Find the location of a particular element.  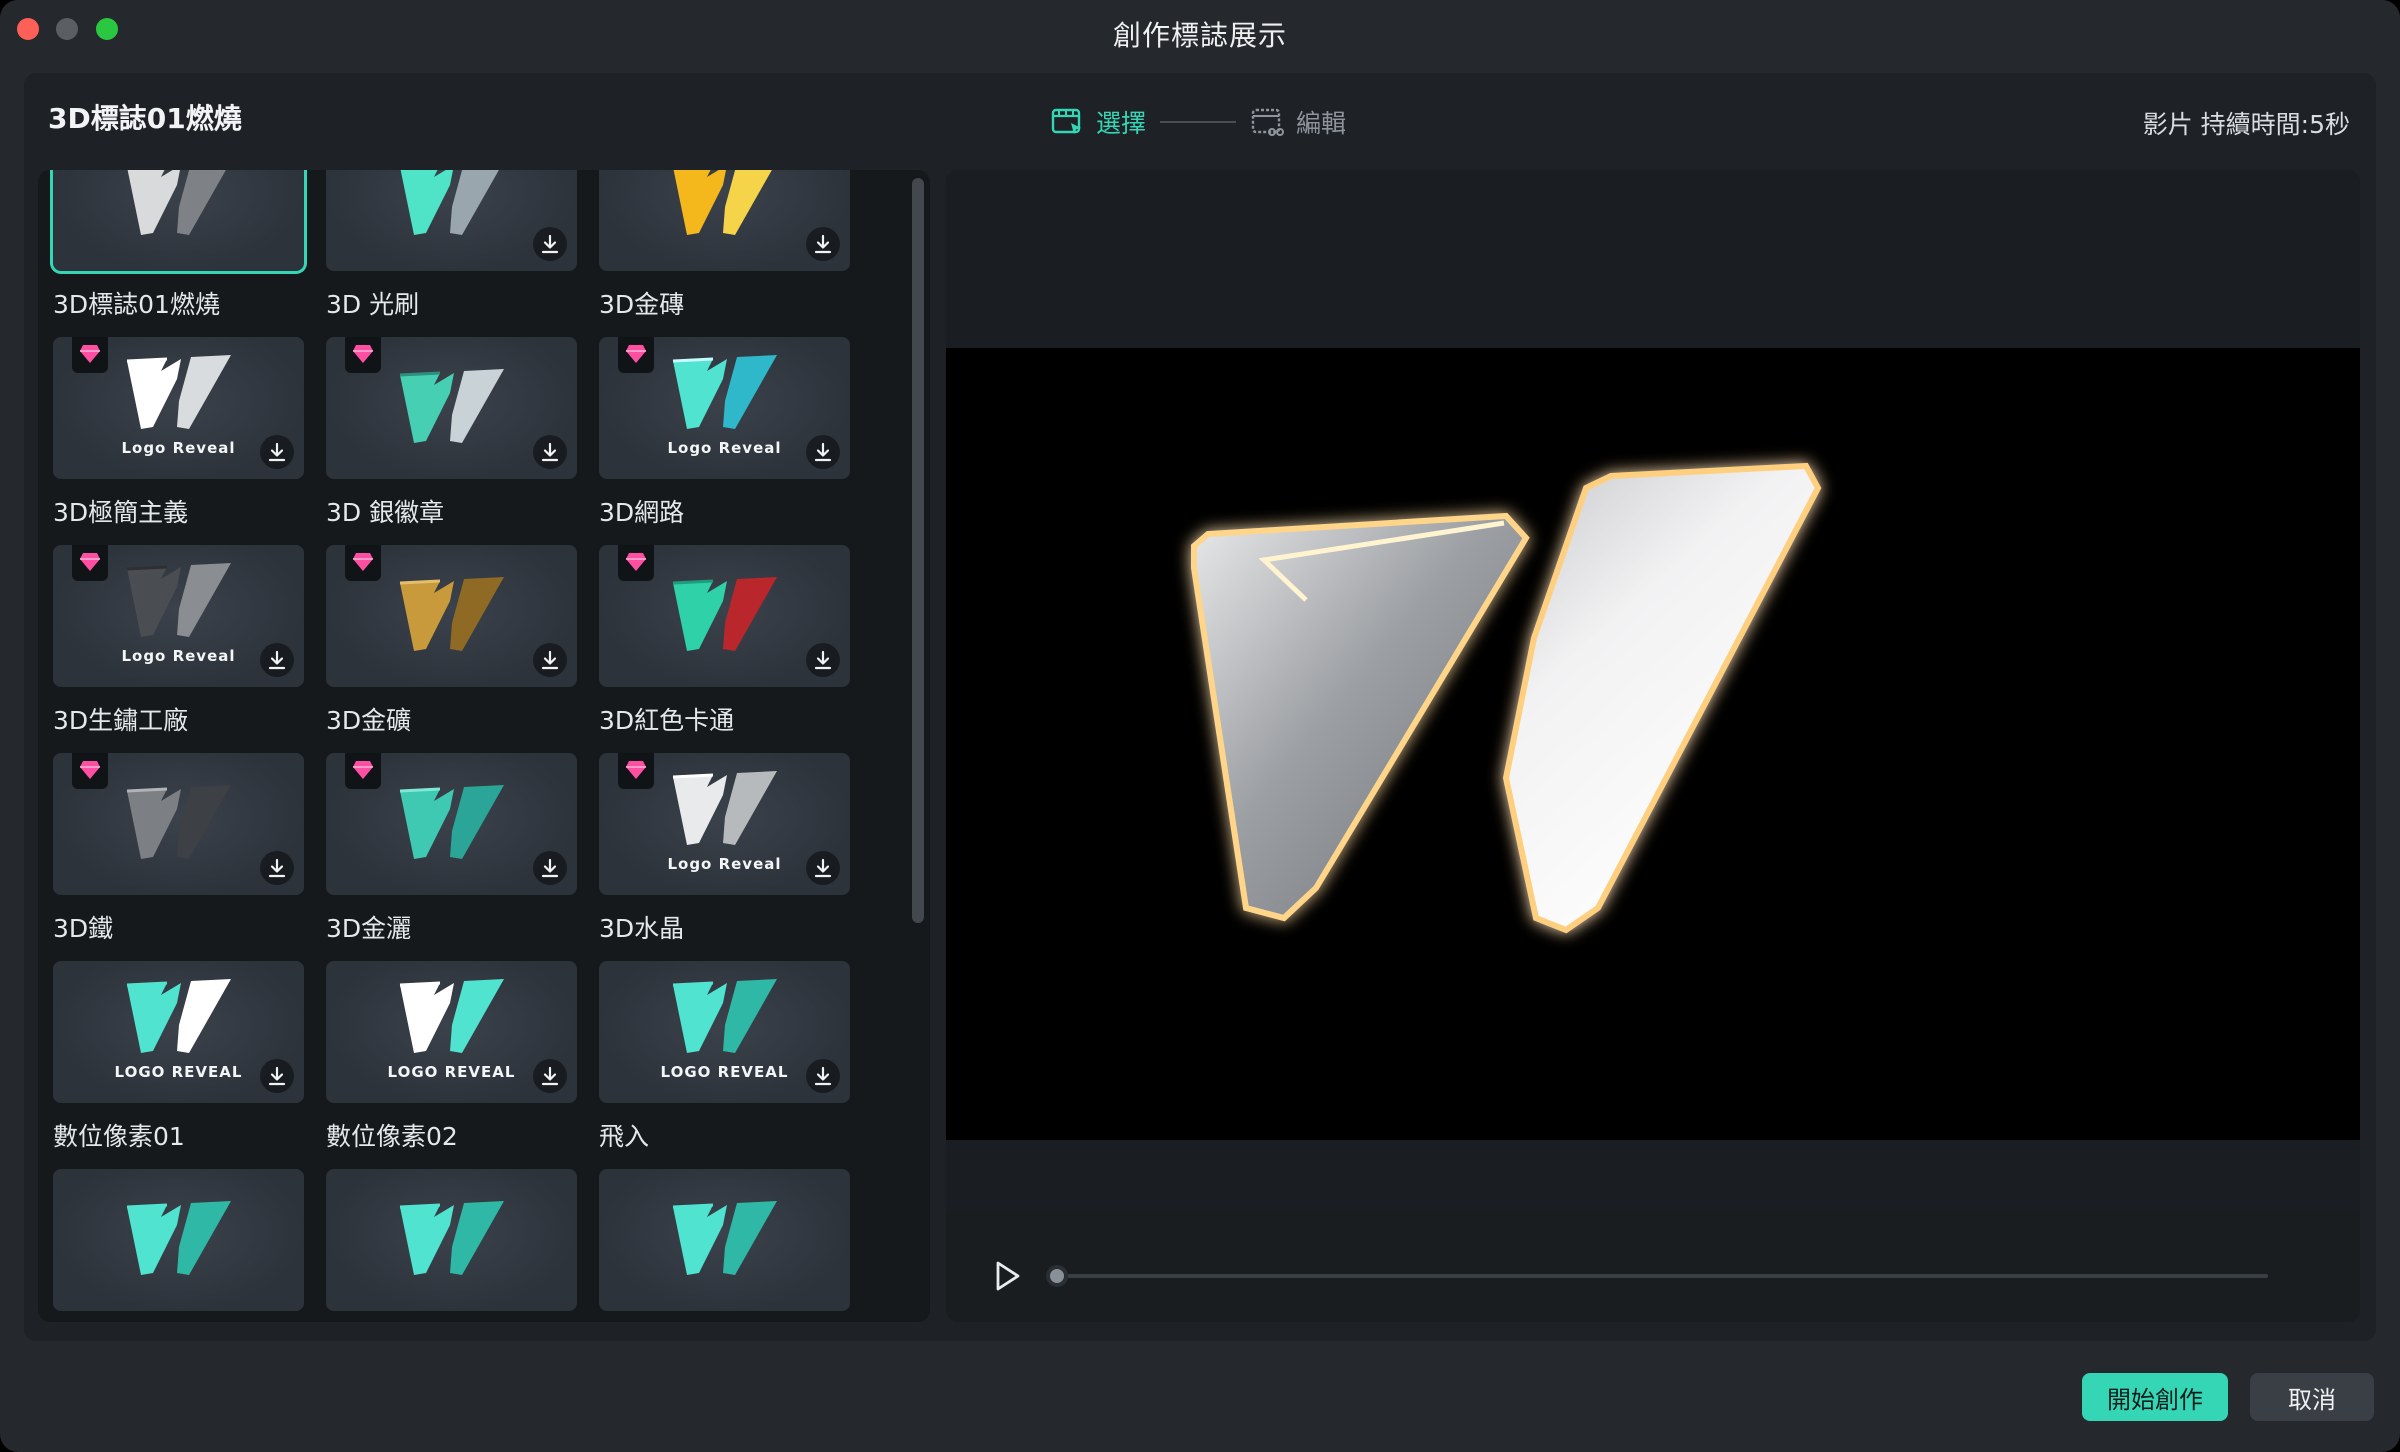

step-select: 選擇 is located at coordinates (1098, 122).